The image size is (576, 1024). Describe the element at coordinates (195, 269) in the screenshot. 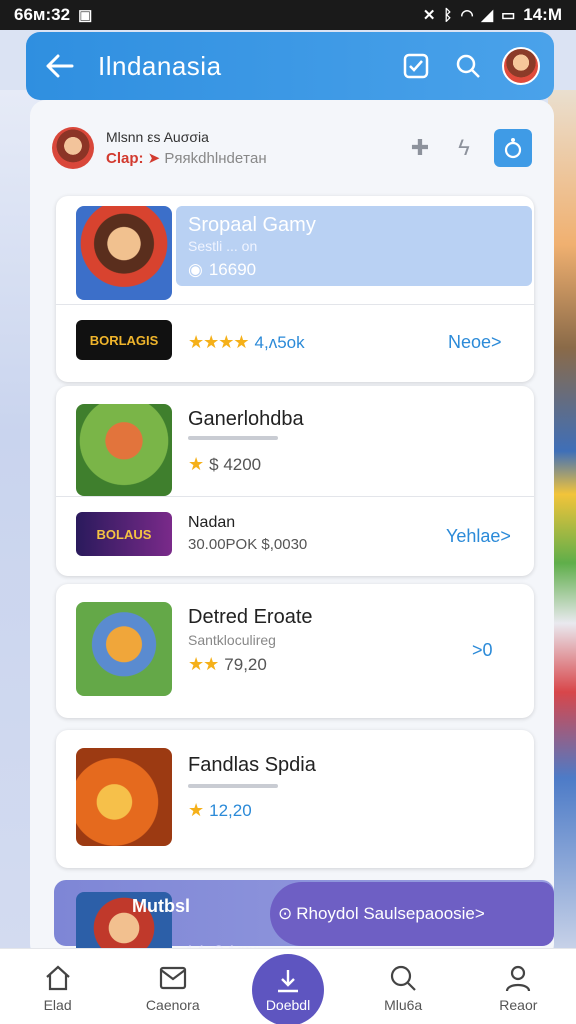

I see `clock-icon: ◉` at that location.